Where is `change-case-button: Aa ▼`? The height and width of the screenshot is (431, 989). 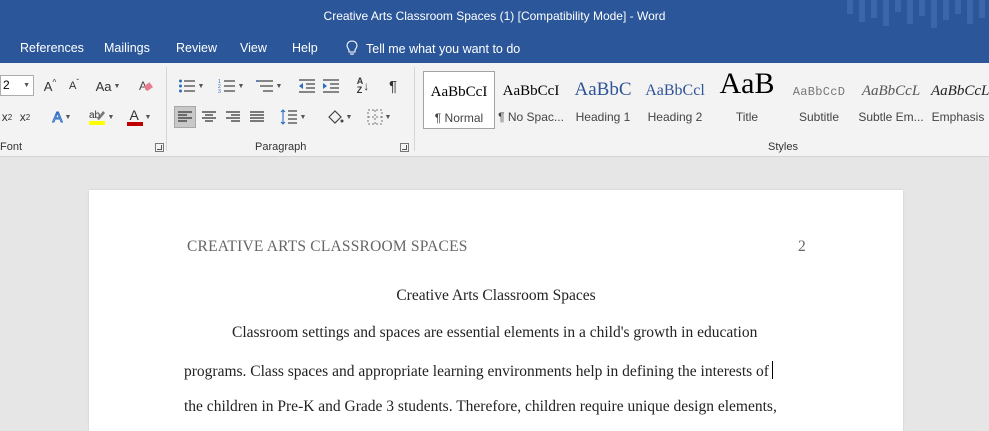
change-case-button: Aa ▼ is located at coordinates (108, 86).